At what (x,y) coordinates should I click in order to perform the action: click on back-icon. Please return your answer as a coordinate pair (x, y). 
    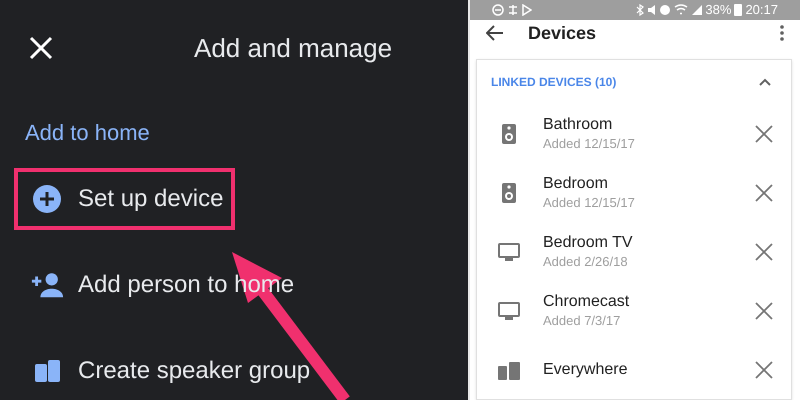
    Looking at the image, I should click on (495, 33).